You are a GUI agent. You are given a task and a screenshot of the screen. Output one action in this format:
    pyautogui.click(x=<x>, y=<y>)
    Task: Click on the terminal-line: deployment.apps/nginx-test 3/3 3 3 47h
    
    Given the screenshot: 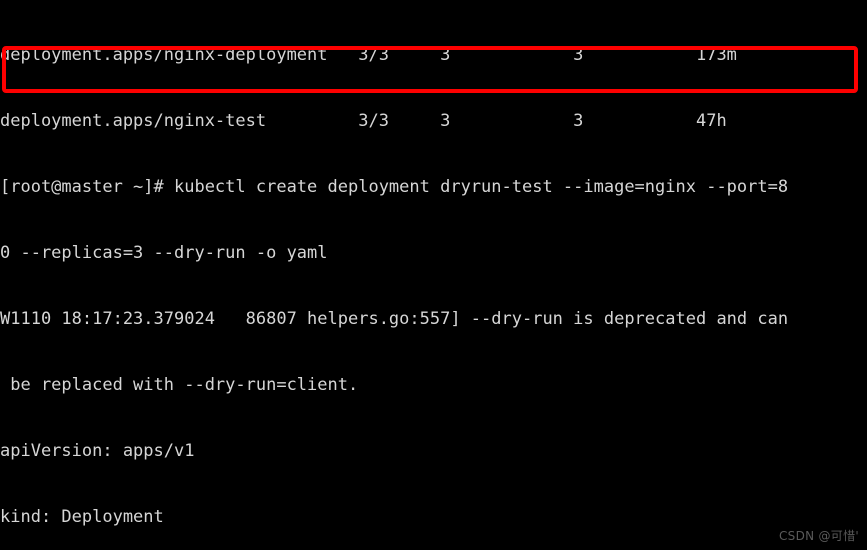 What is the action you would take?
    pyautogui.click(x=363, y=121)
    